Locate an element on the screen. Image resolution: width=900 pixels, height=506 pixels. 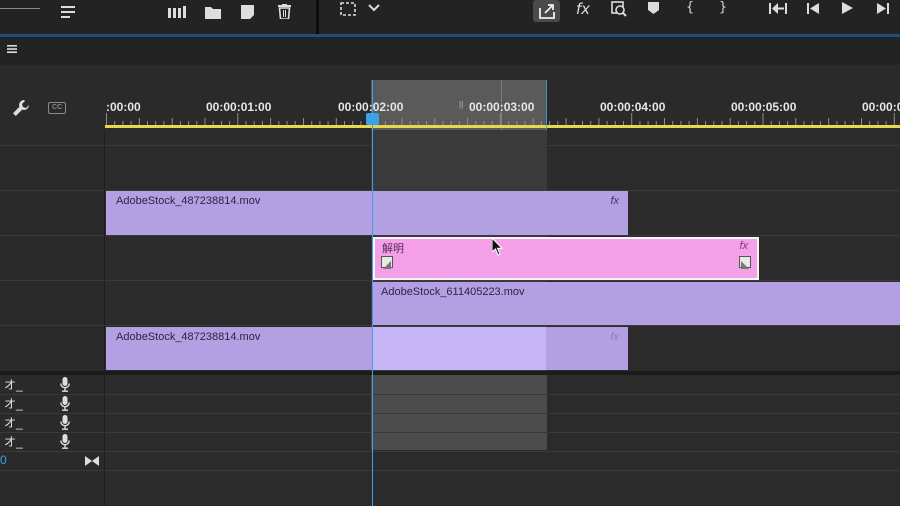
fx-icon: fx is located at coordinates (583, 9).